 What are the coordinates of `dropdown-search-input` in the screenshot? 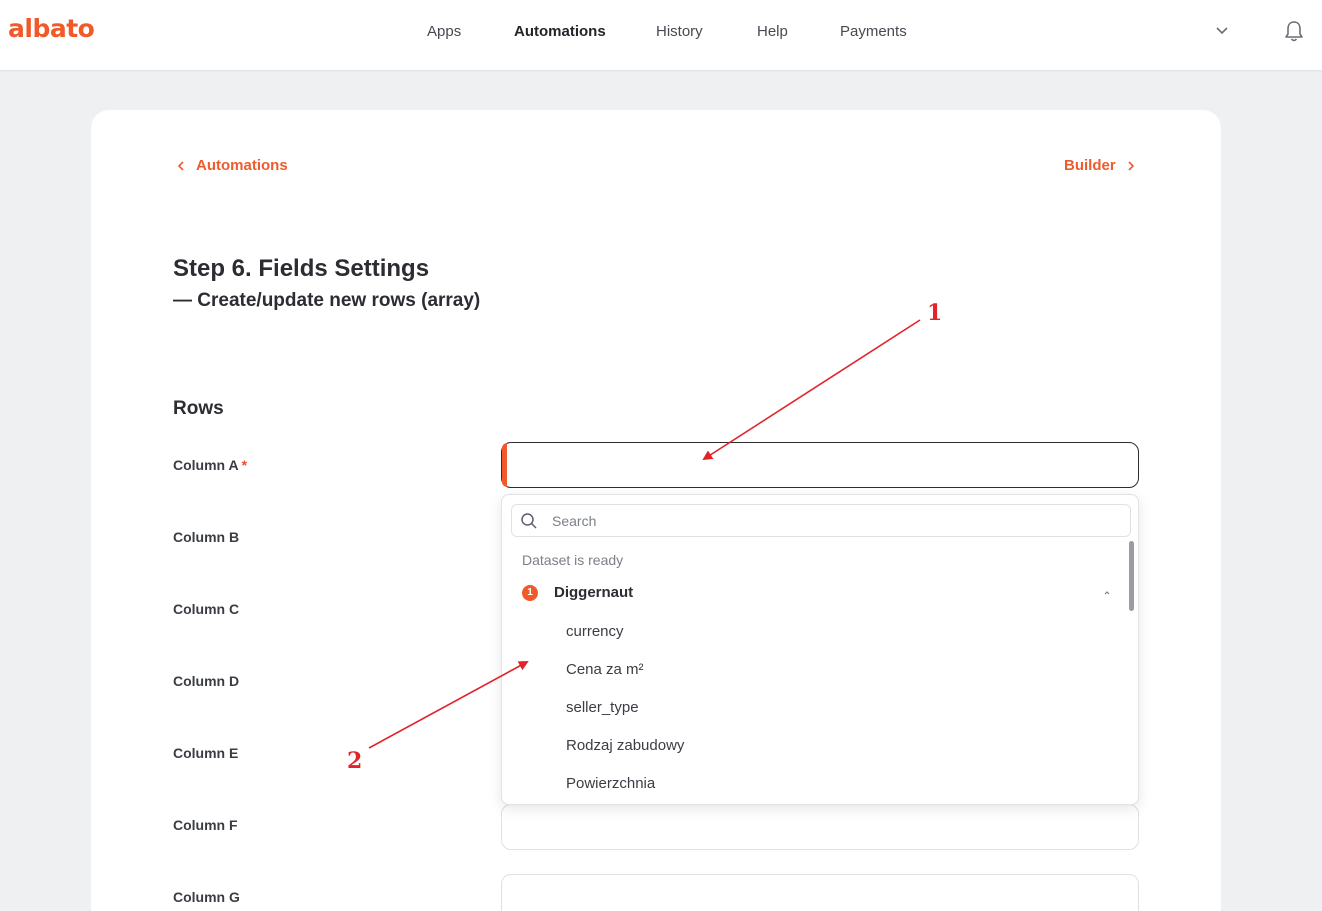 It's located at (837, 520).